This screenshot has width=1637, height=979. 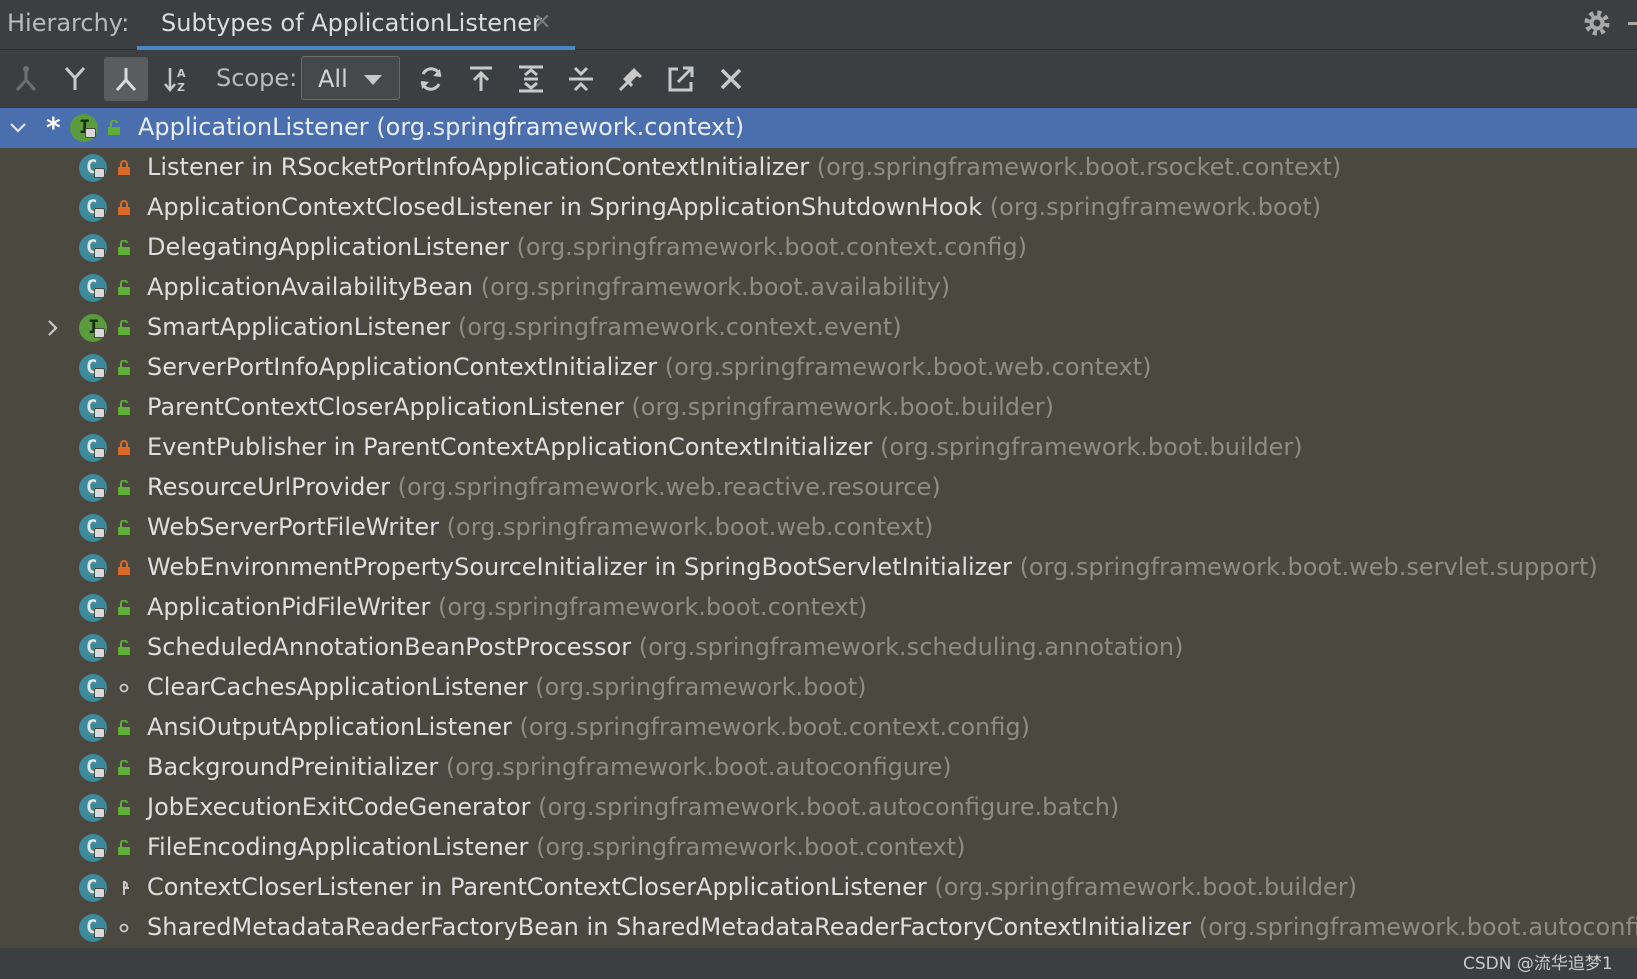 I want to click on base-on-this-class-icon, so click(x=481, y=78).